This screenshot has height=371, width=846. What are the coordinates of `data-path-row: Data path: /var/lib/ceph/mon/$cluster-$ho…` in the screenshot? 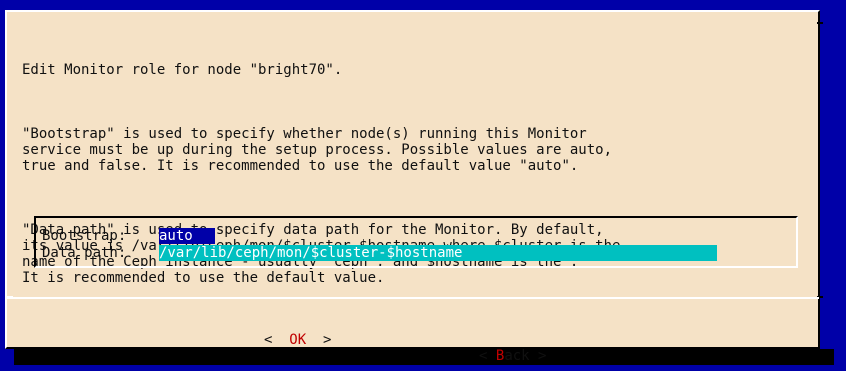 It's located at (379, 253).